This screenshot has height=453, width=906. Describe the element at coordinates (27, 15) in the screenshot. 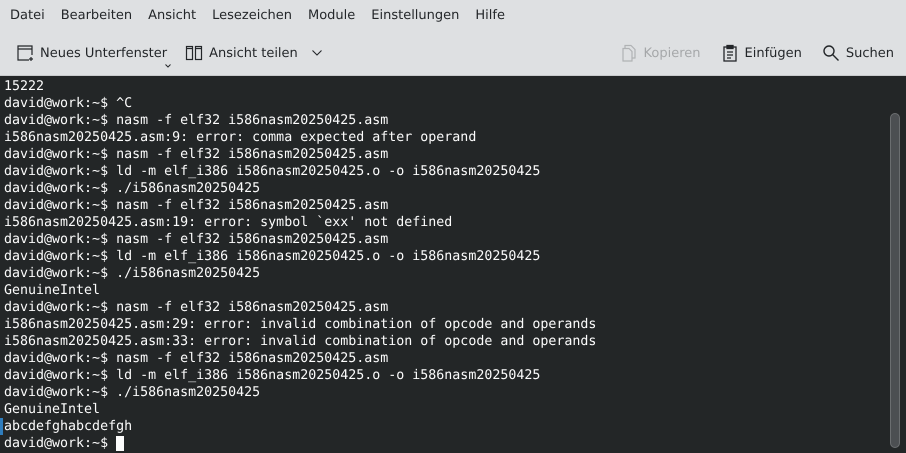

I see `menu-item: Datei` at that location.